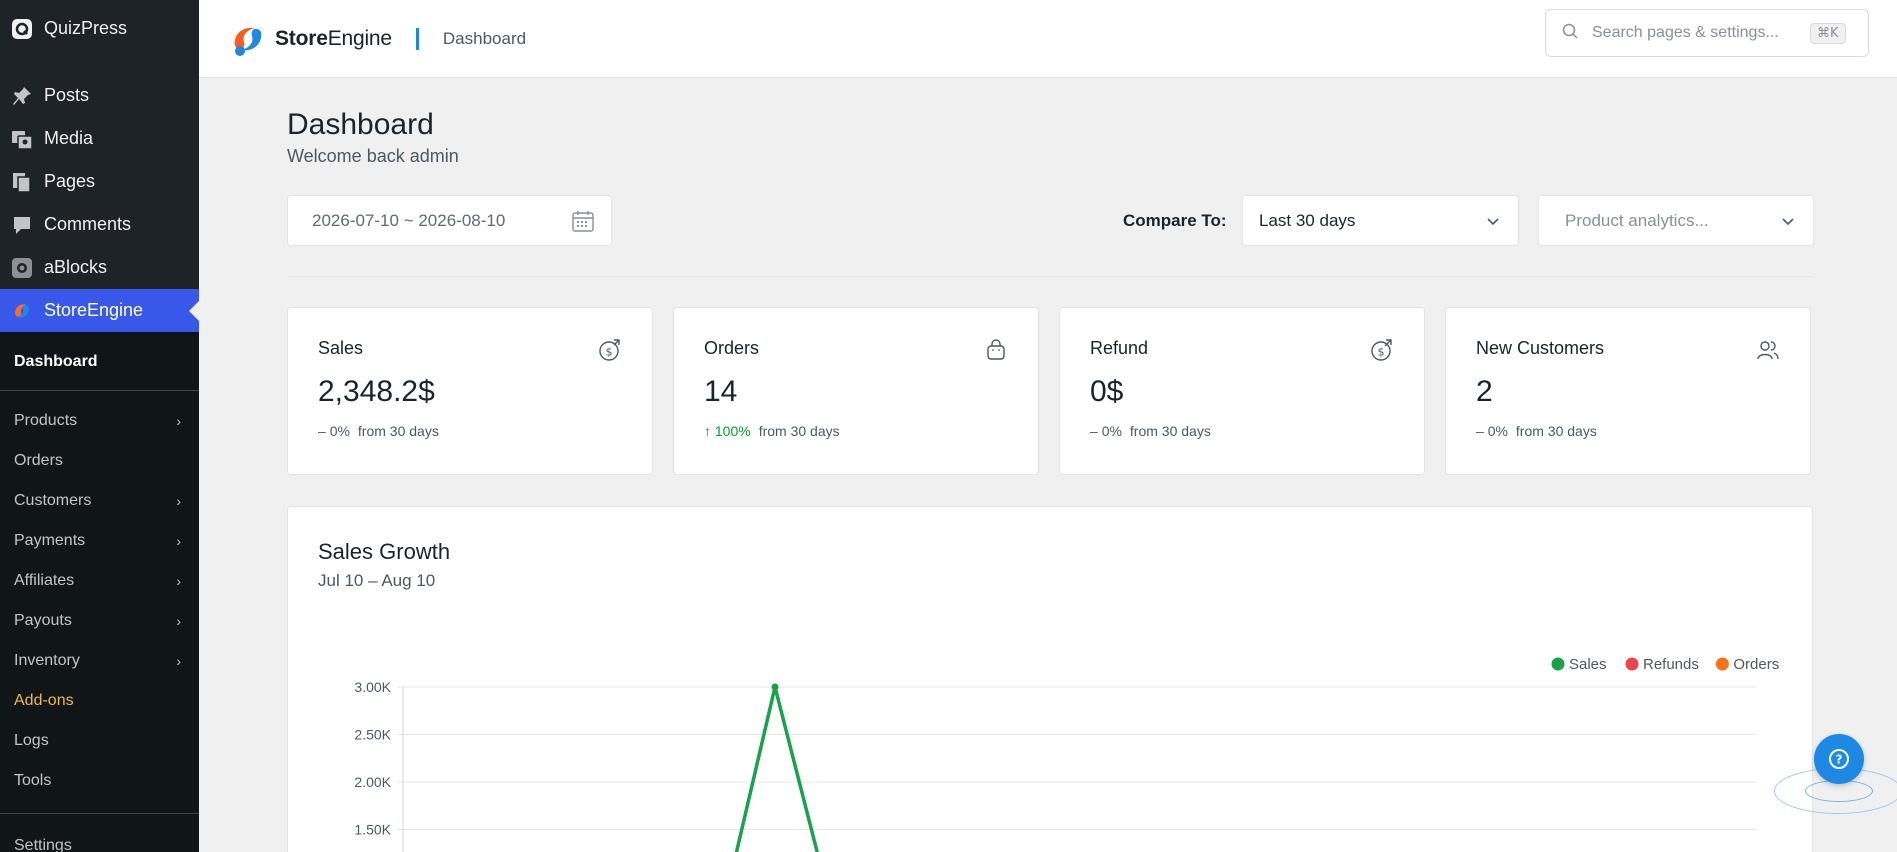  What do you see at coordinates (46, 420) in the screenshot?
I see `submenu-label: Products` at bounding box center [46, 420].